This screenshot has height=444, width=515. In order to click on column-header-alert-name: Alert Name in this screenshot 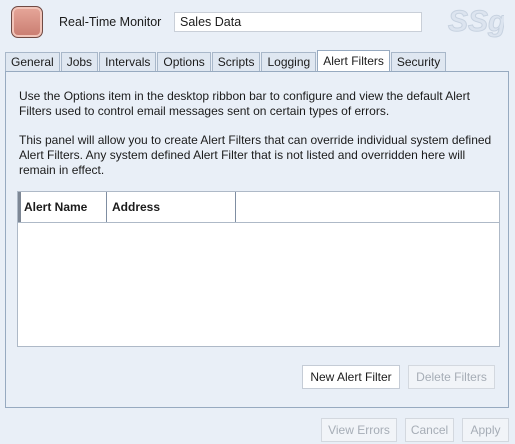, I will do `click(64, 207)`.